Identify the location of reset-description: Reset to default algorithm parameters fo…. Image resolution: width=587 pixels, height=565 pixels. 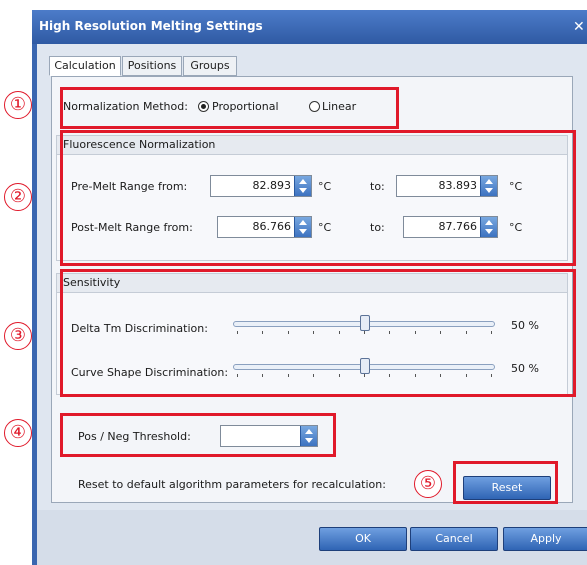
(232, 484).